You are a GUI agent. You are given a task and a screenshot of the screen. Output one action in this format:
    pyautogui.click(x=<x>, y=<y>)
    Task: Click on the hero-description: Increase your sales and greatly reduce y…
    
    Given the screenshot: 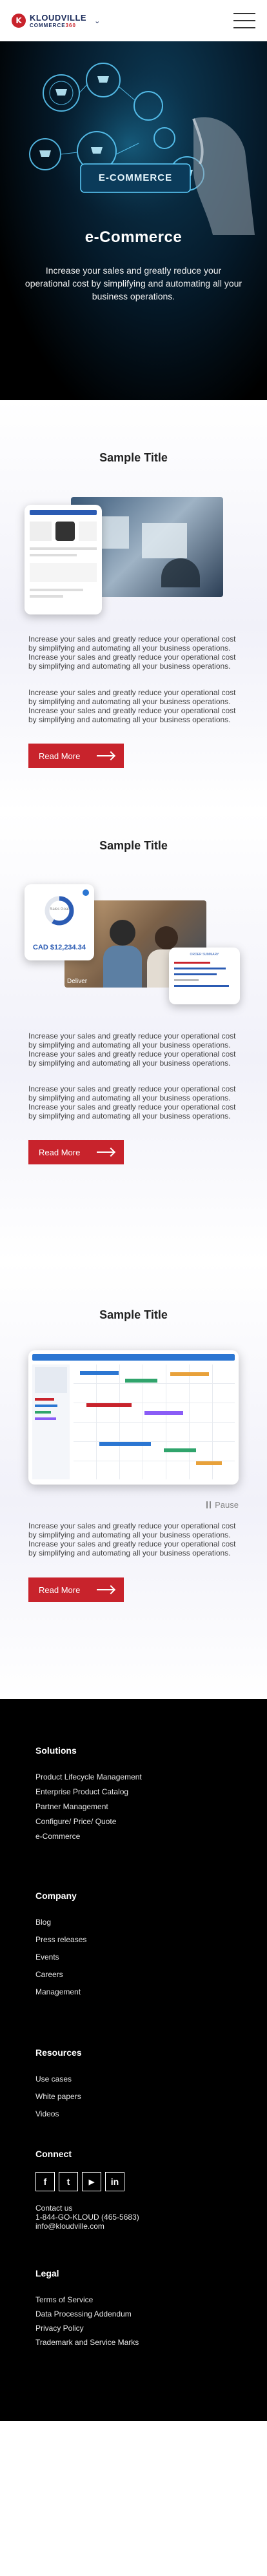 What is the action you would take?
    pyautogui.click(x=133, y=283)
    